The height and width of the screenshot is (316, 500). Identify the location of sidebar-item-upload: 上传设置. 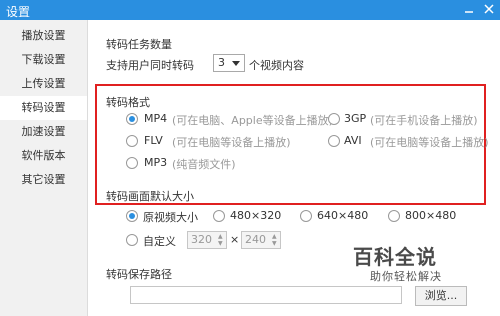
(43, 84).